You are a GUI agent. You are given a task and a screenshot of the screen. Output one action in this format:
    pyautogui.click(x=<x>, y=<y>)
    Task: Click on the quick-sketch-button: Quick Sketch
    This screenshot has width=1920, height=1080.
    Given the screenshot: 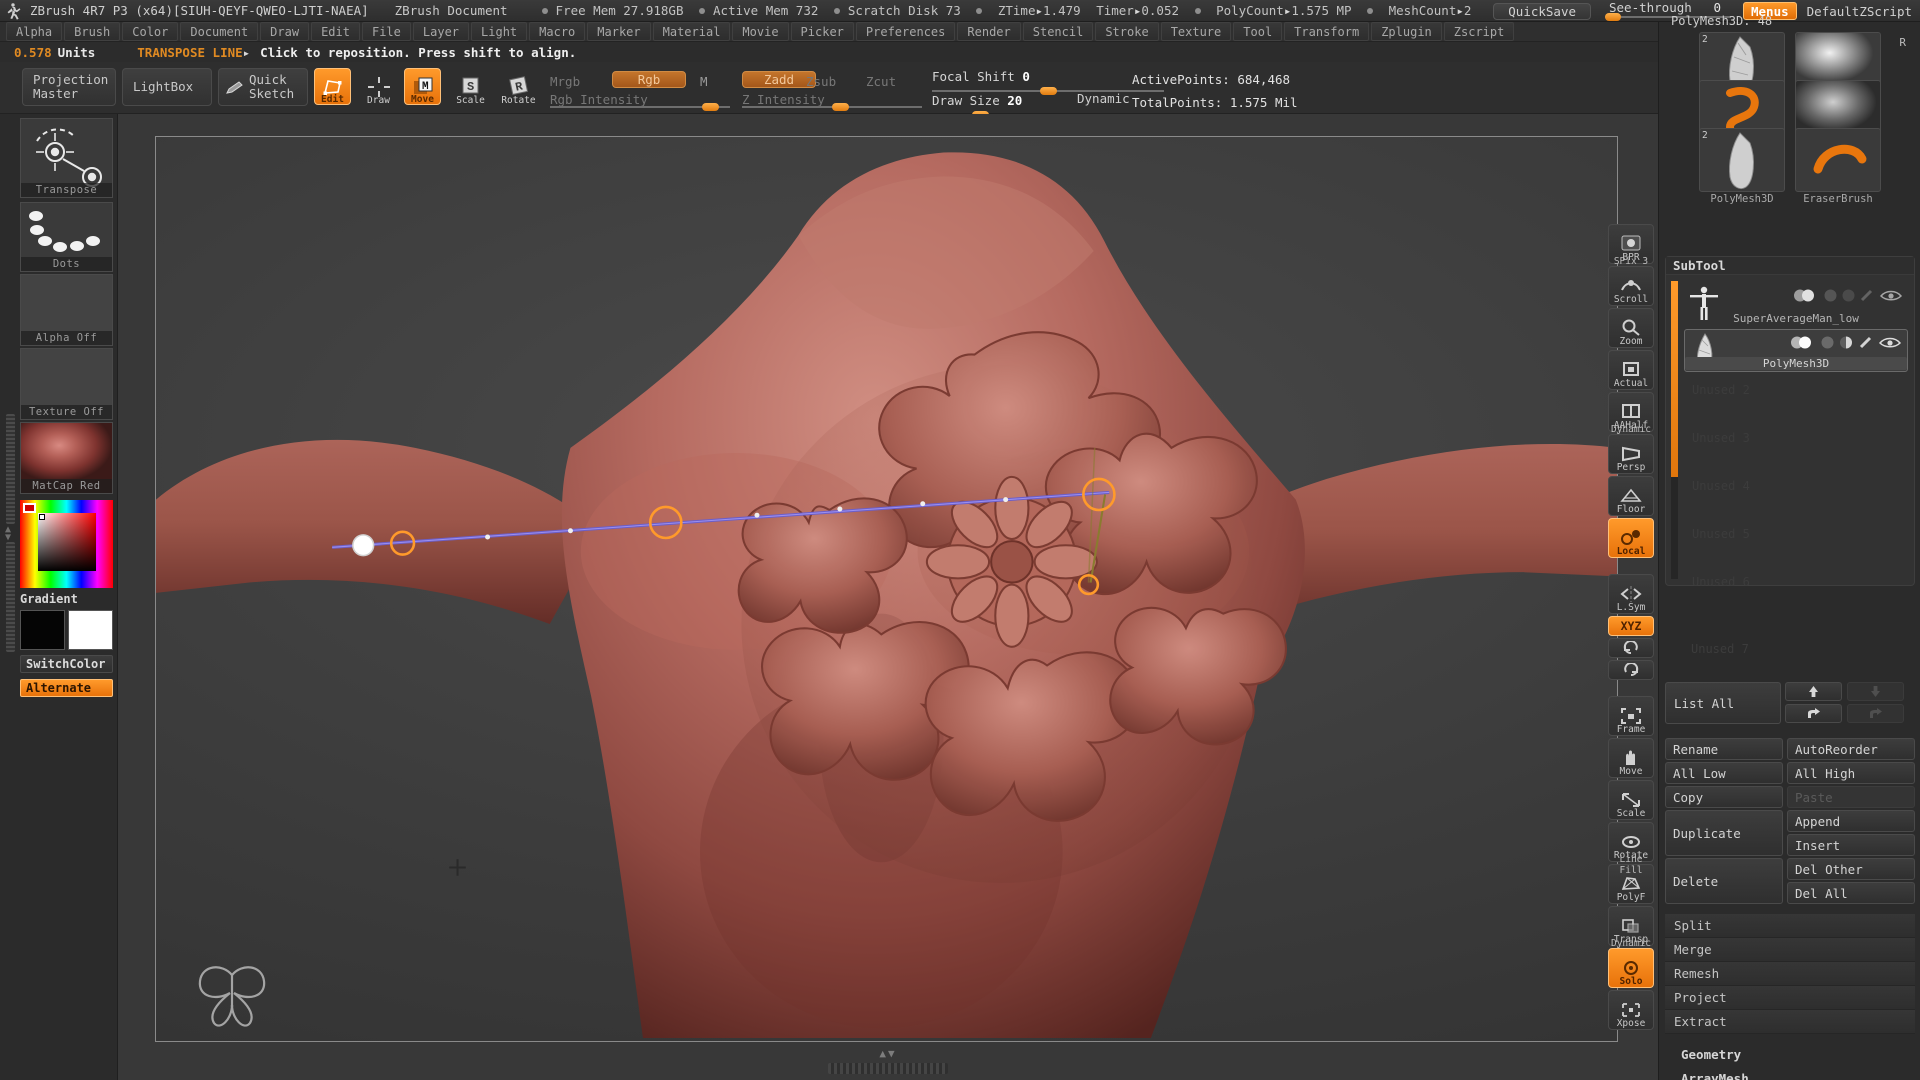 What is the action you would take?
    pyautogui.click(x=263, y=87)
    